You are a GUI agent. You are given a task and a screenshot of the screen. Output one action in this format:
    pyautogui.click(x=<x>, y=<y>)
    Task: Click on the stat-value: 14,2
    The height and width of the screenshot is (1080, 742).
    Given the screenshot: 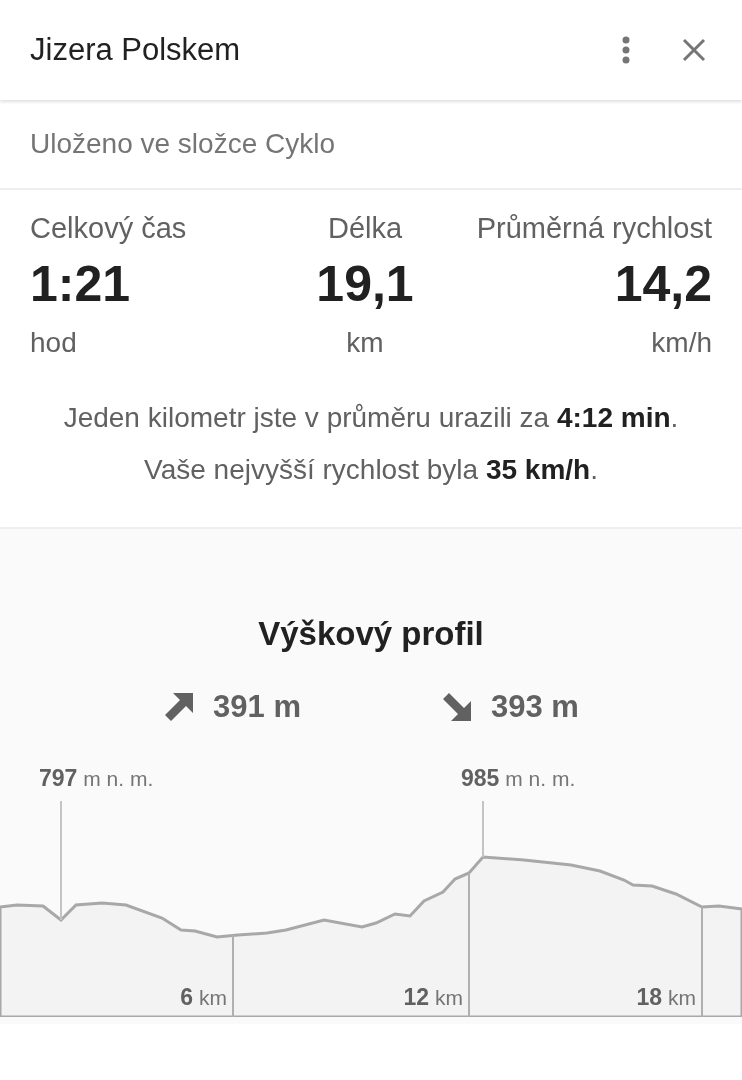 What is the action you would take?
    pyautogui.click(x=663, y=284)
    